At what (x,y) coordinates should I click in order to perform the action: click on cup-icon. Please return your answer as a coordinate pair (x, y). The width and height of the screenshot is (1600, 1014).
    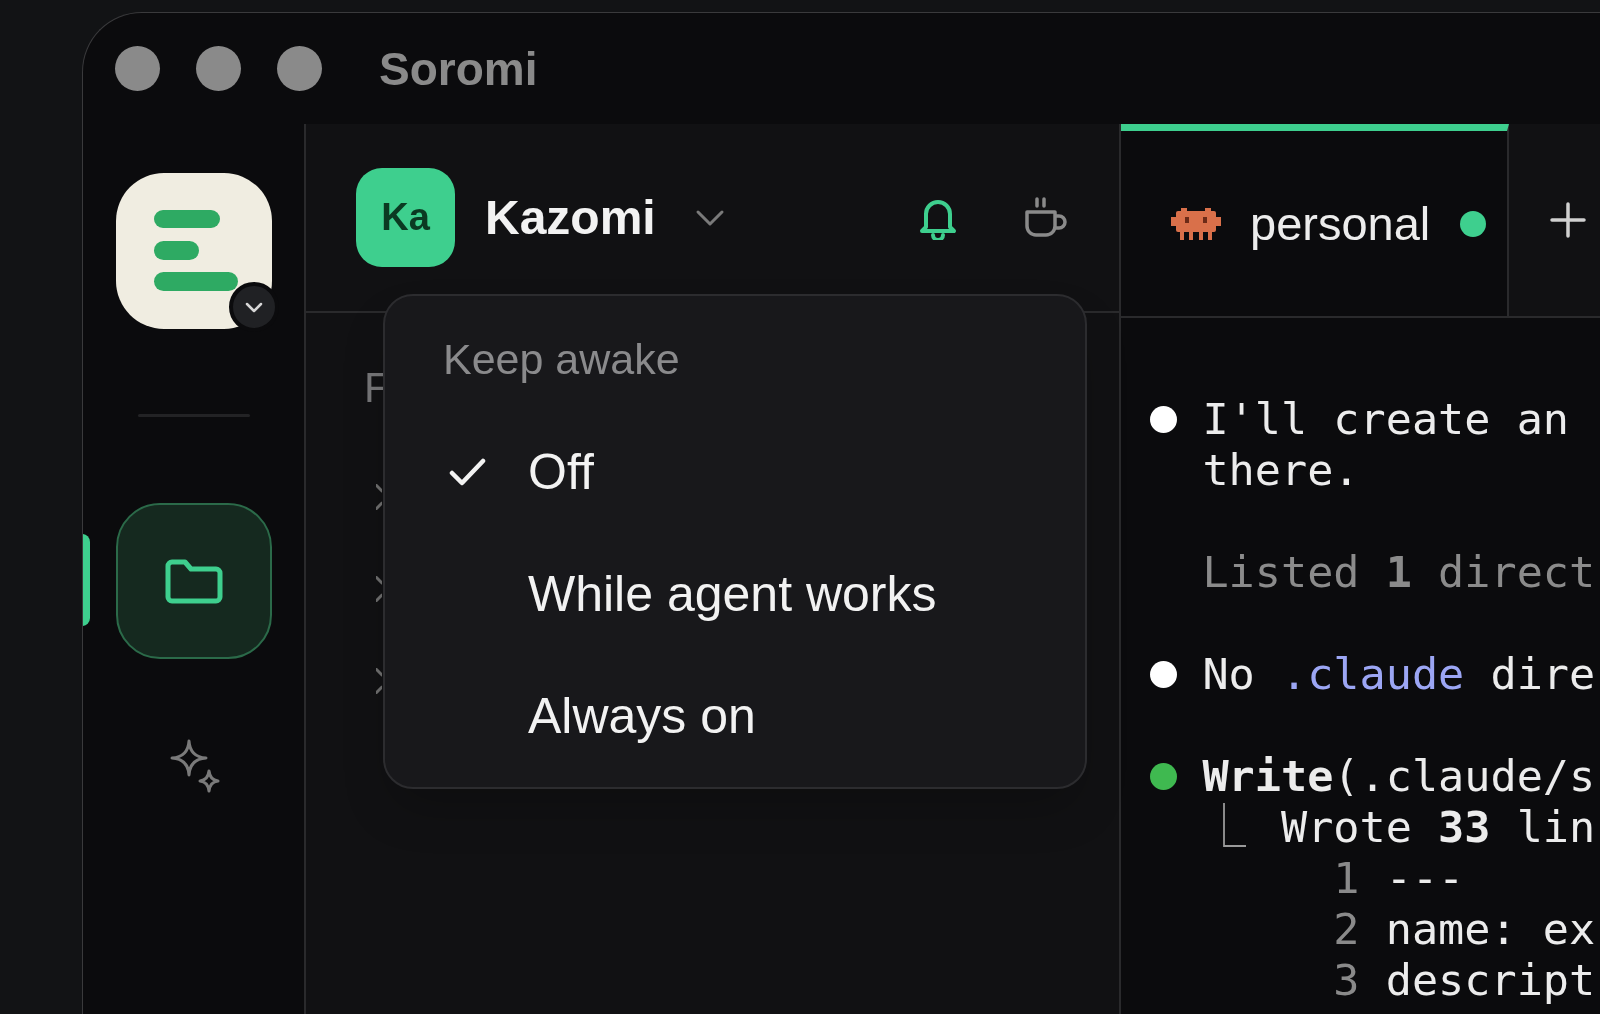
    Looking at the image, I should click on (1045, 217).